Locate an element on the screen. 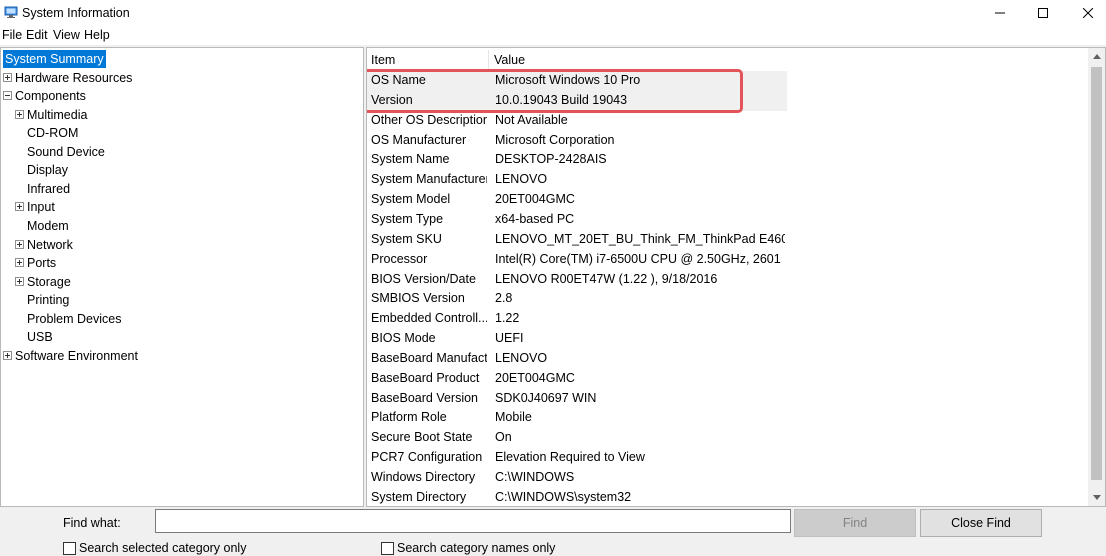 The image size is (1106, 556). close-button is located at coordinates (1085, 13).